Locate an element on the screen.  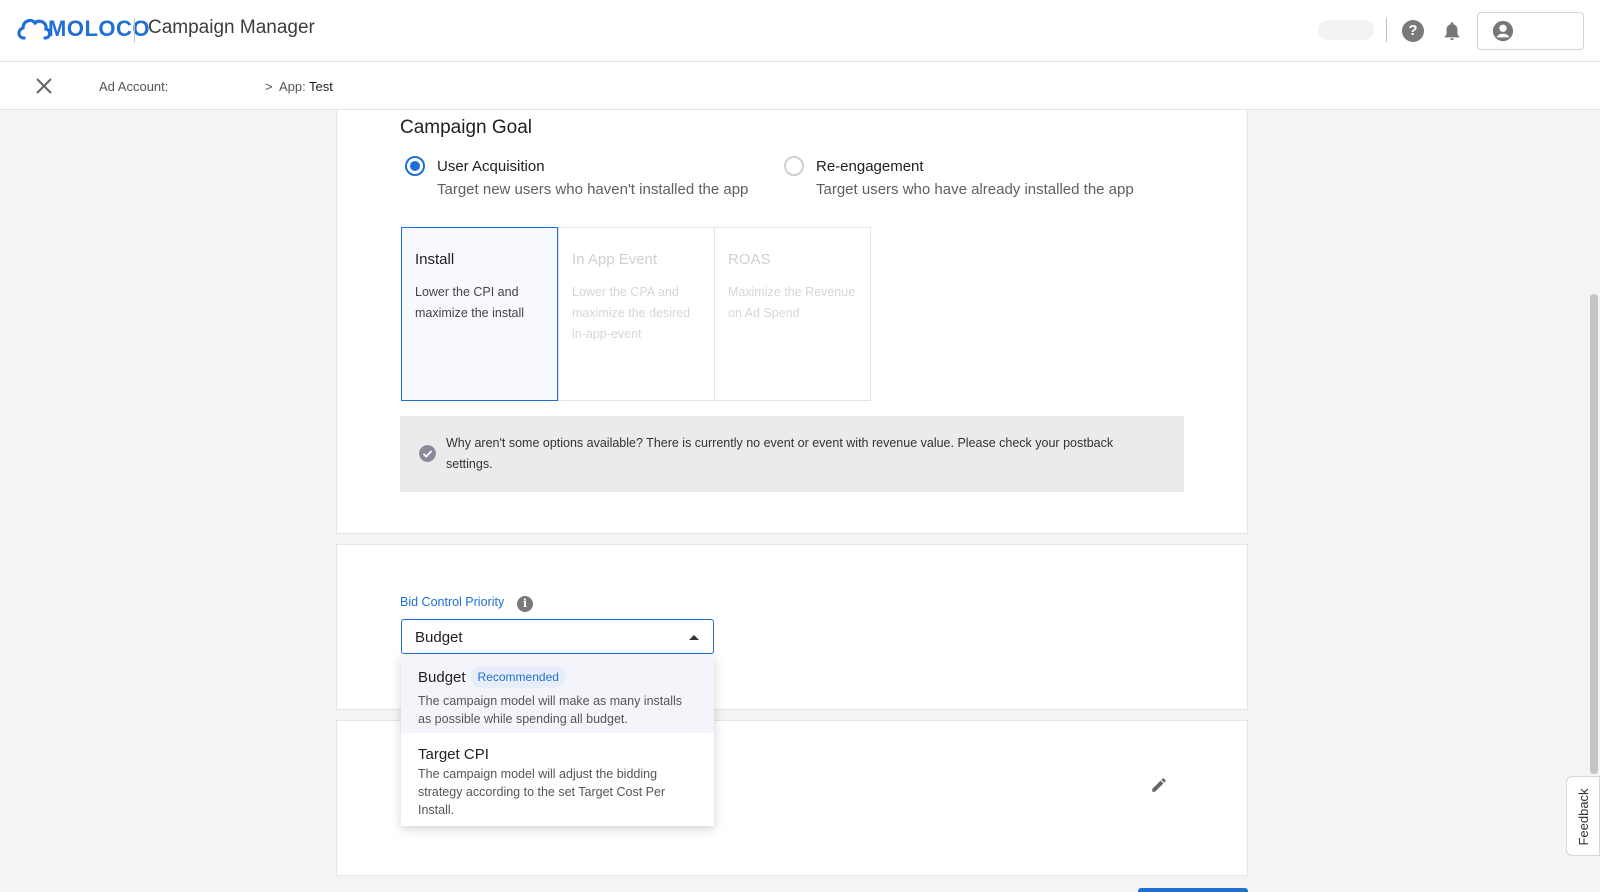
goal-install-title: Install is located at coordinates (435, 259).